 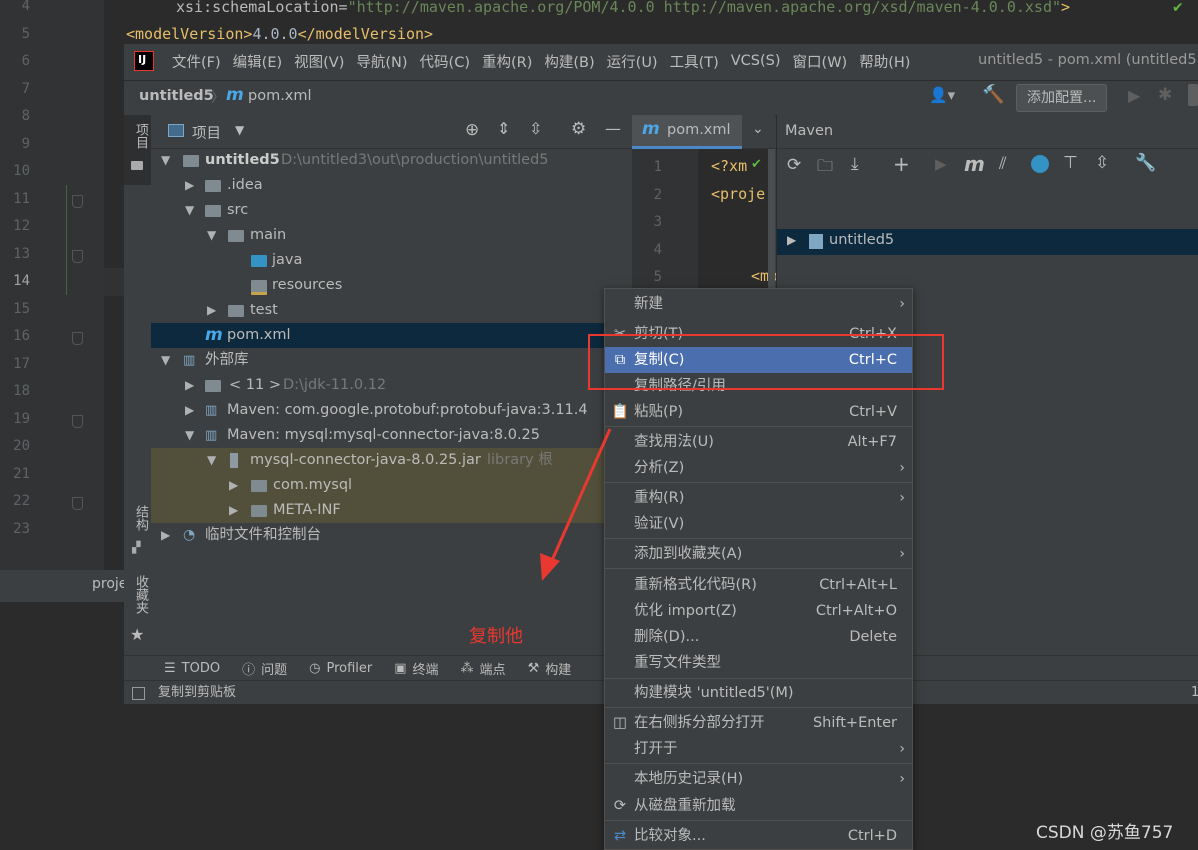 I want to click on hide-icon: —, so click(x=613, y=128).